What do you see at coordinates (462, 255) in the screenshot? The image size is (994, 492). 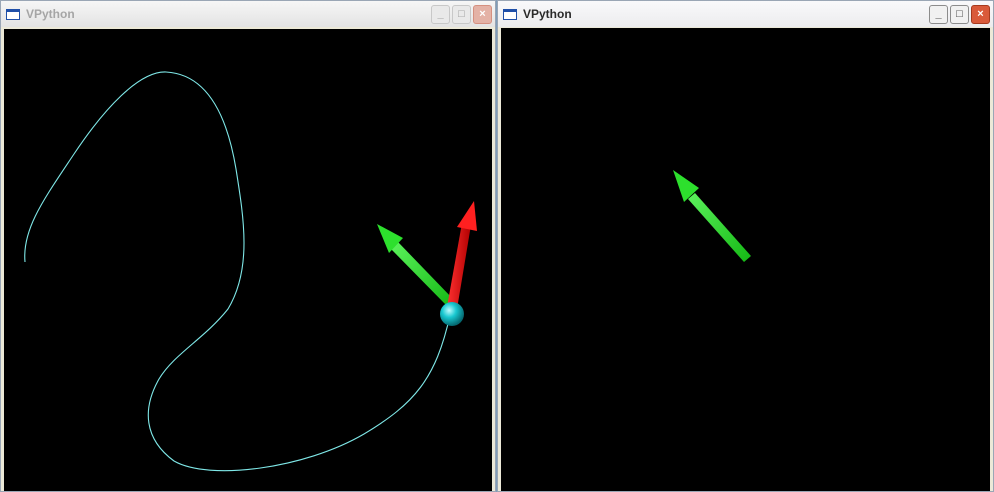 I see `red-arrow` at bounding box center [462, 255].